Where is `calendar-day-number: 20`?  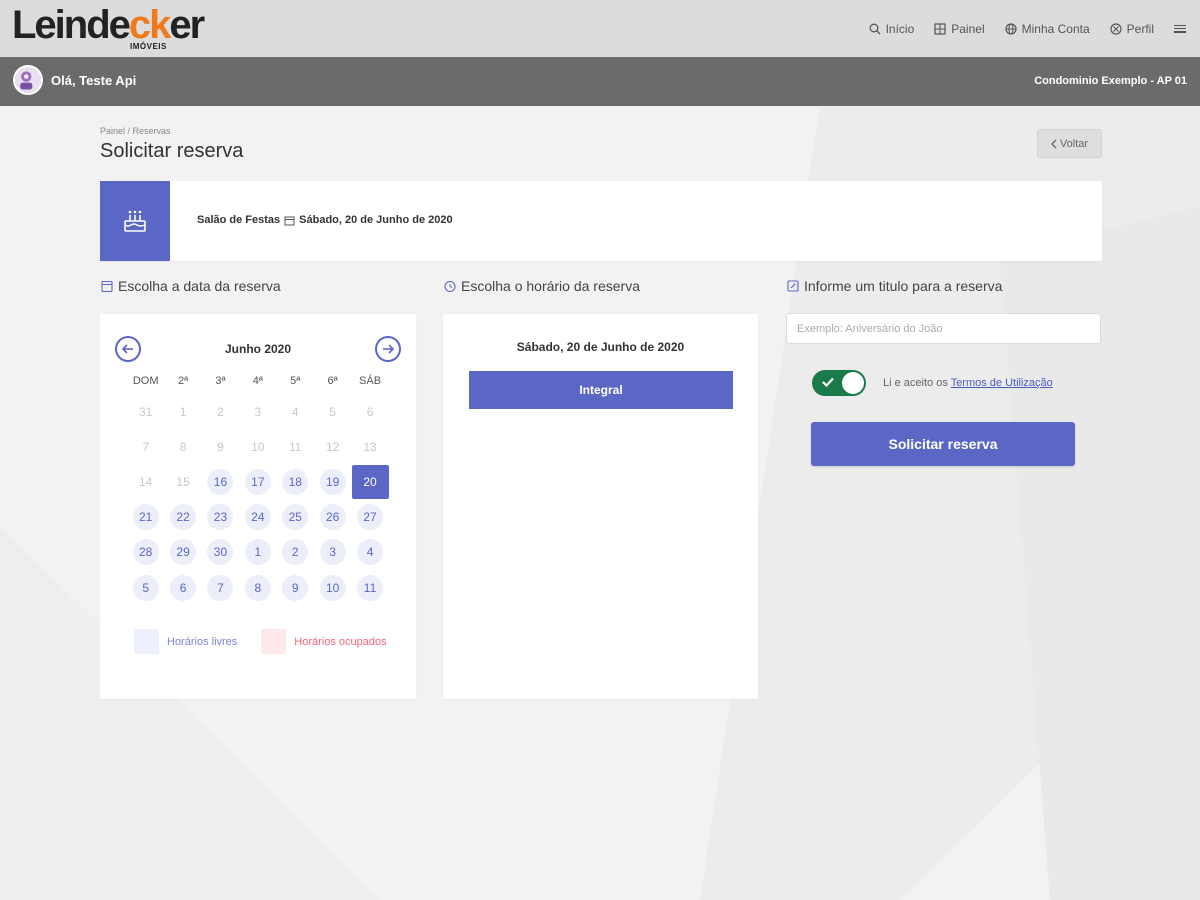
calendar-day-number: 20 is located at coordinates (370, 481).